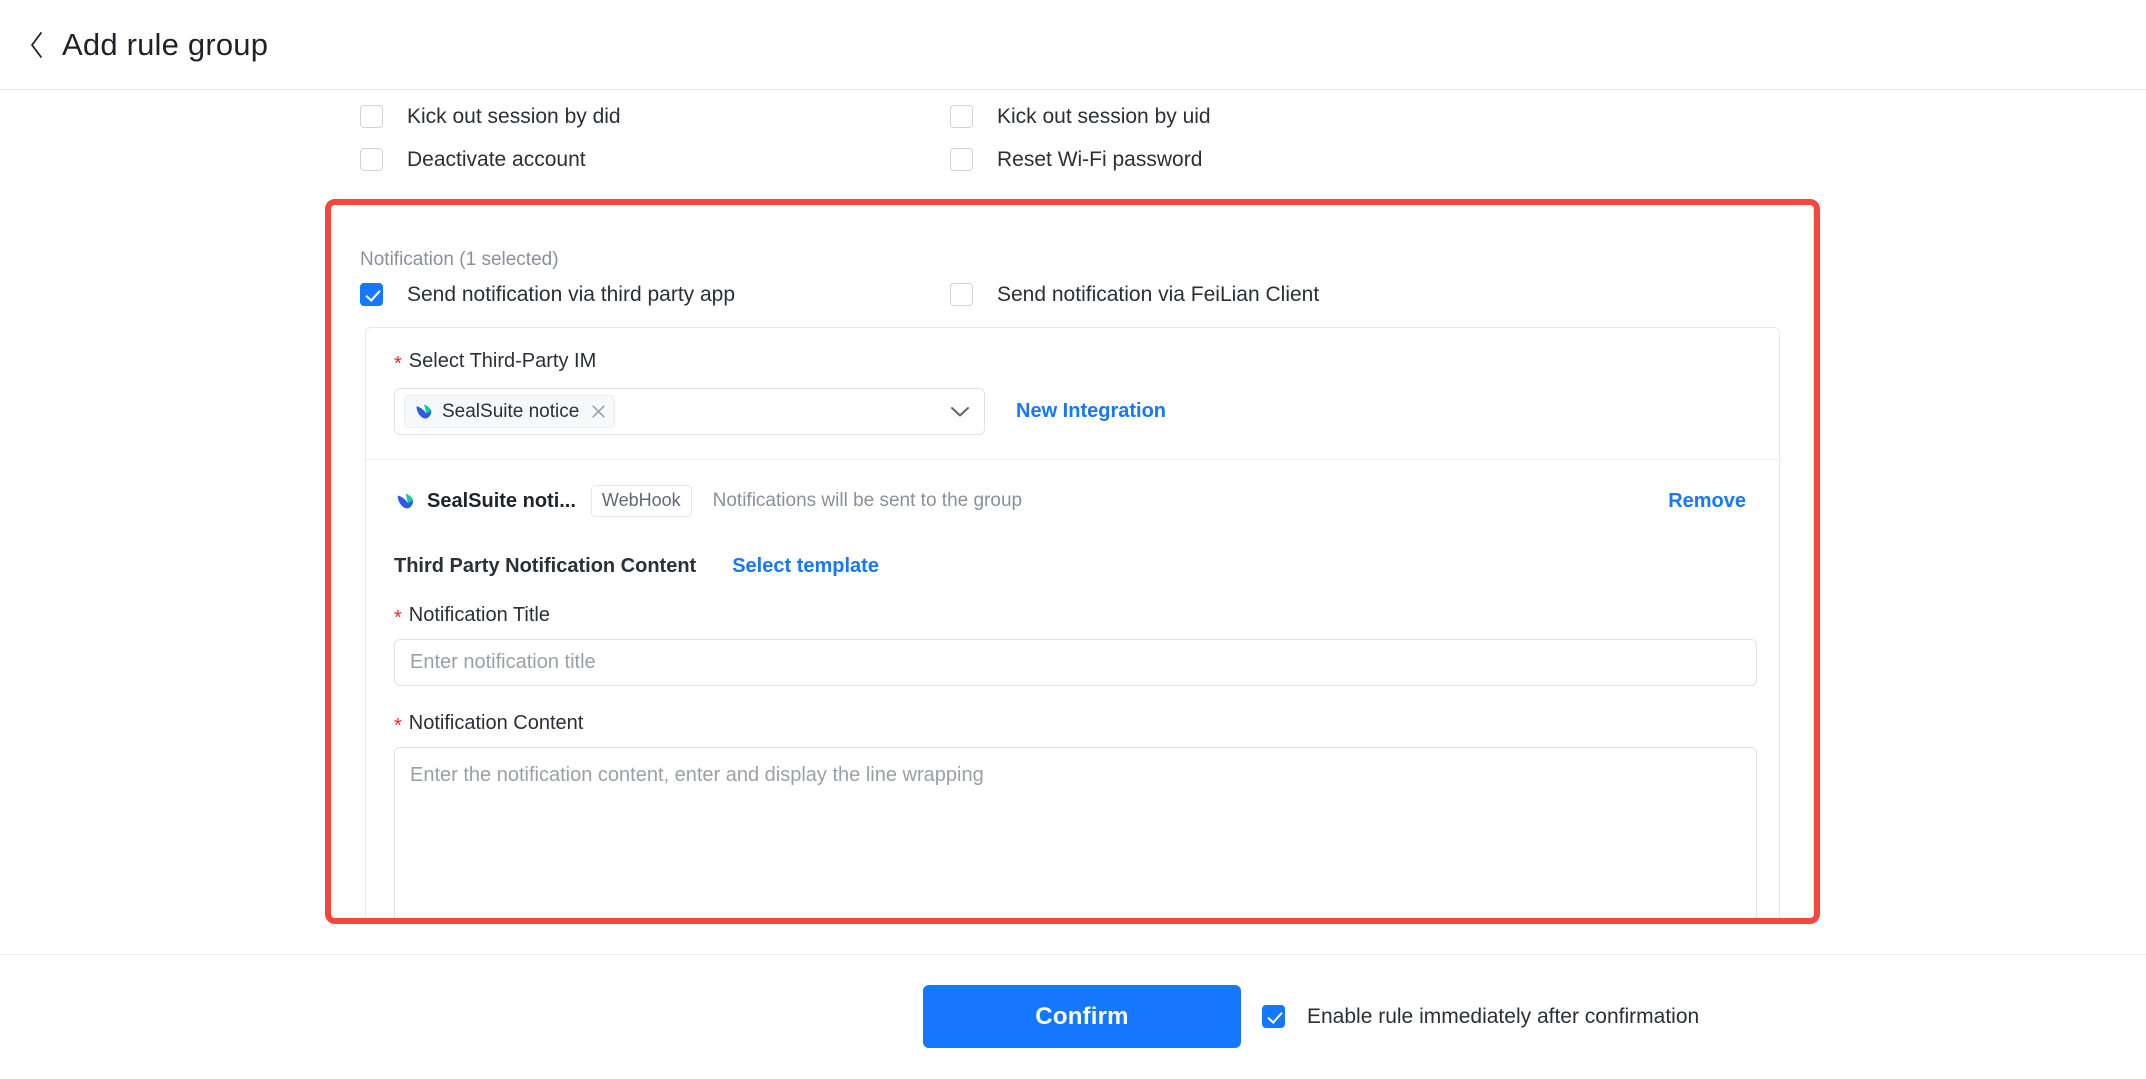  I want to click on checkbox-label: Deactivate account, so click(496, 159).